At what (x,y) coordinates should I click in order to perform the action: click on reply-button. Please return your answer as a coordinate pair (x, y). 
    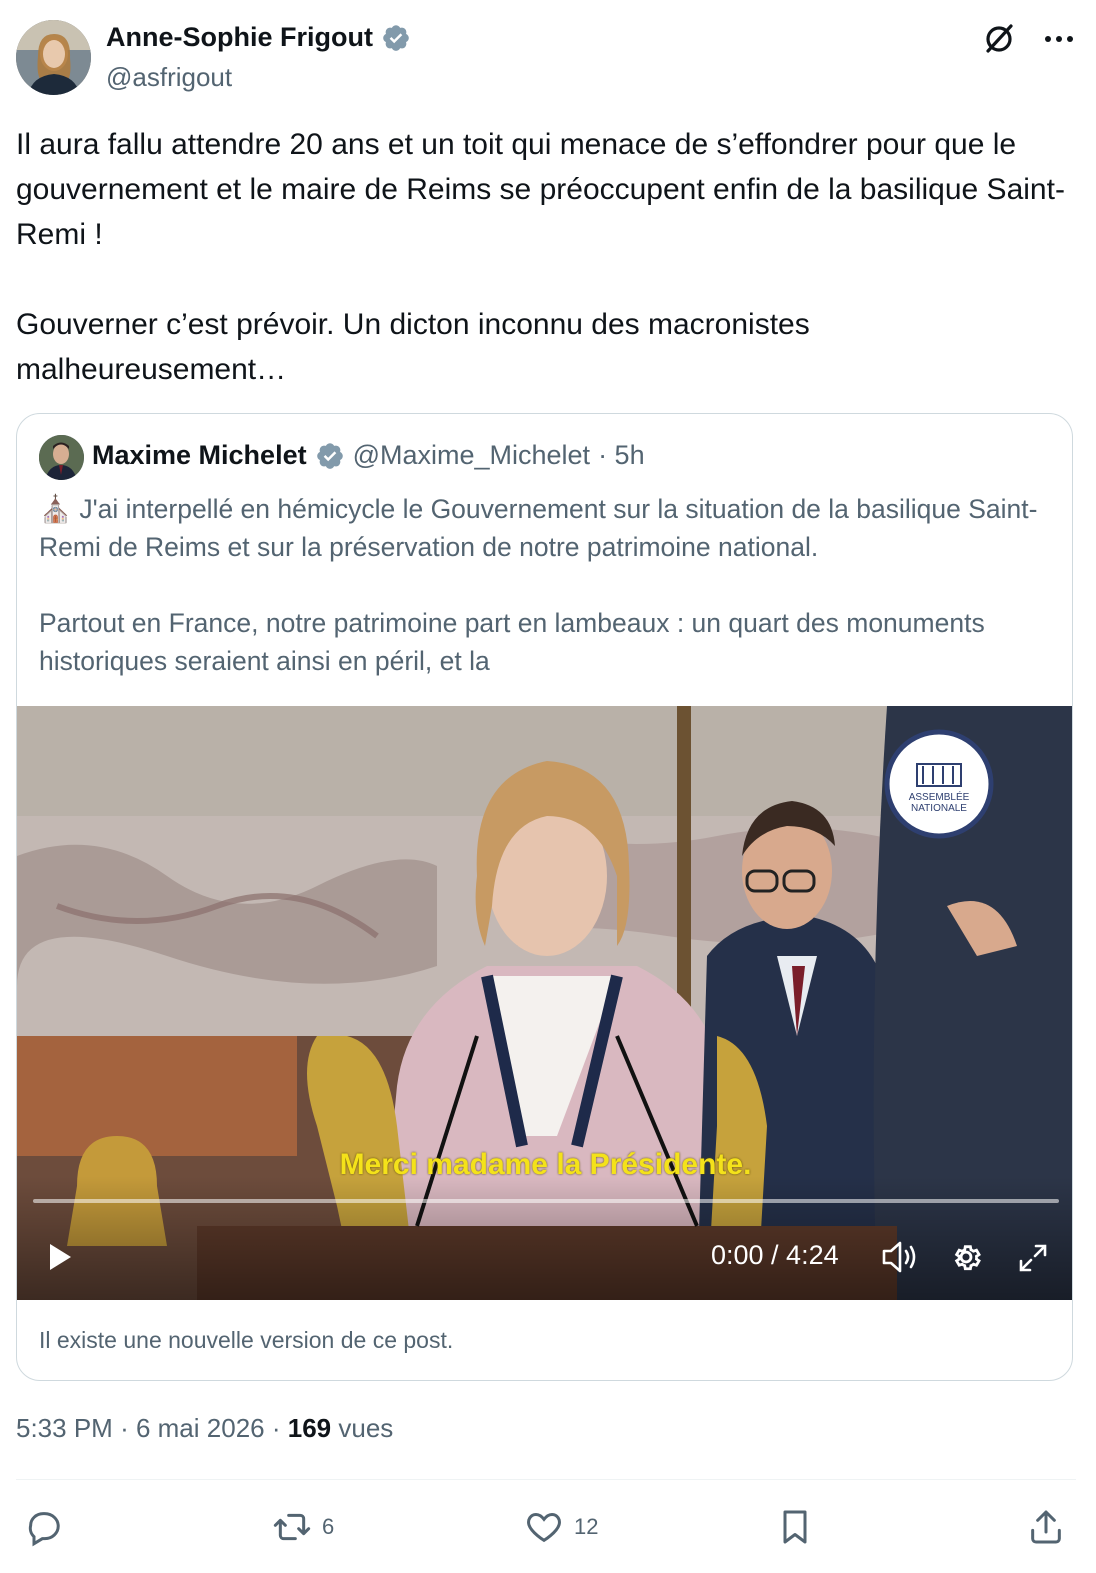
    Looking at the image, I should click on (44, 1527).